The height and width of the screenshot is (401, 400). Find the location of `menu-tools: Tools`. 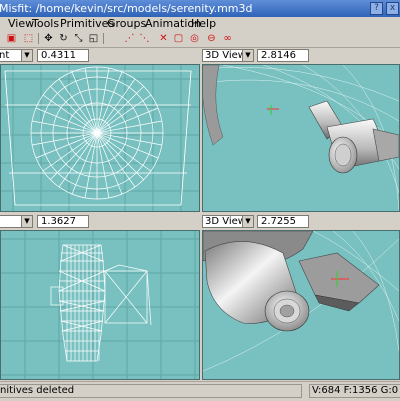

menu-tools: Tools is located at coordinates (45, 24).